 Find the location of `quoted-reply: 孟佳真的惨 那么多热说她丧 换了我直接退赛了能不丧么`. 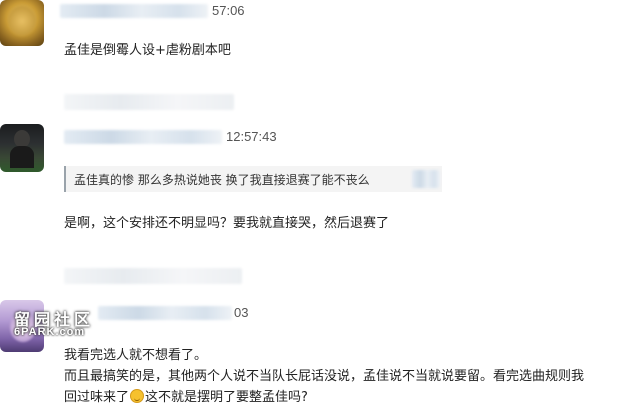

quoted-reply: 孟佳真的惨 那么多热说她丧 换了我直接退赛了能不丧么 is located at coordinates (253, 179).